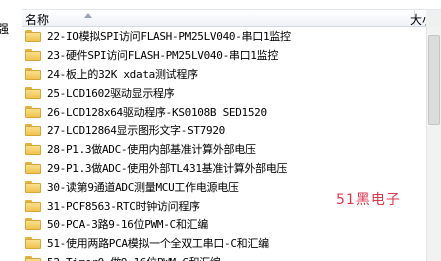 The image size is (441, 261). I want to click on column-header: 名称 大小, so click(231, 18).